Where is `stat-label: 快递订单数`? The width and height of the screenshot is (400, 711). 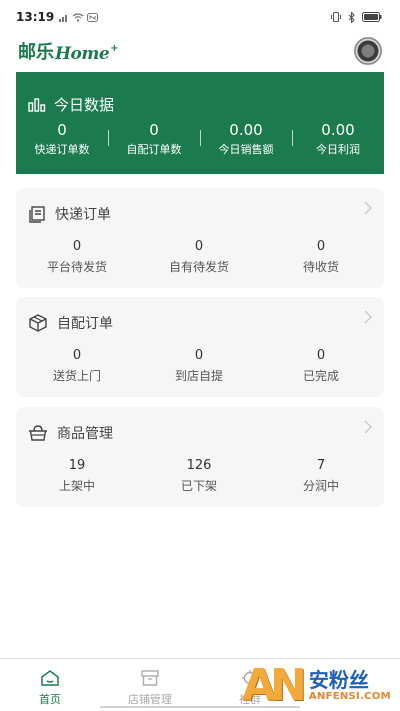
stat-label: 快递订单数 is located at coordinates (62, 149).